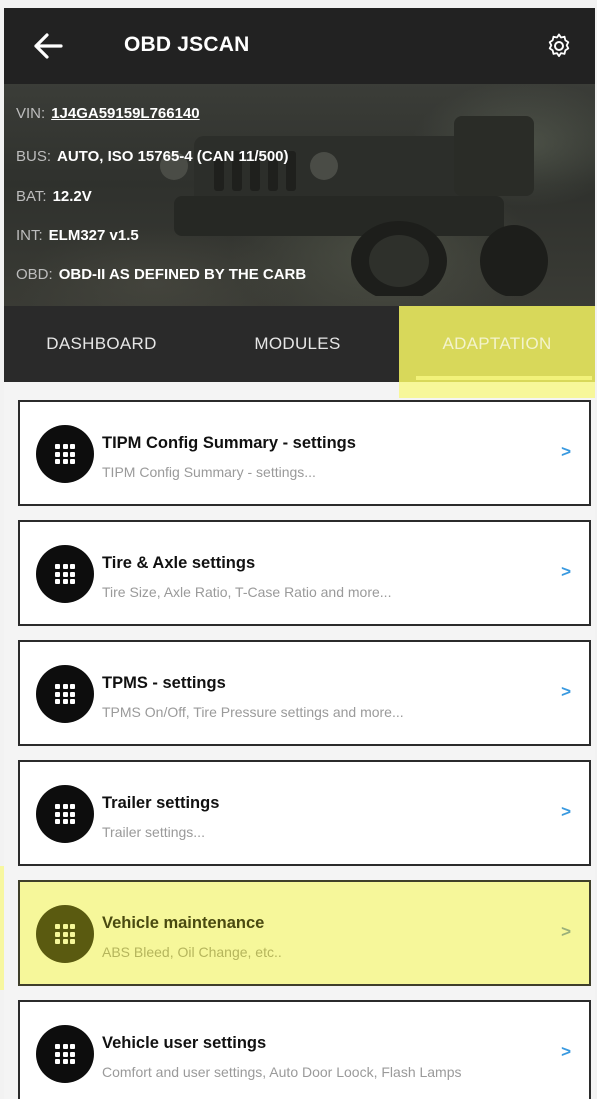 Image resolution: width=597 pixels, height=1099 pixels. I want to click on vin-label: VIN:, so click(31, 113).